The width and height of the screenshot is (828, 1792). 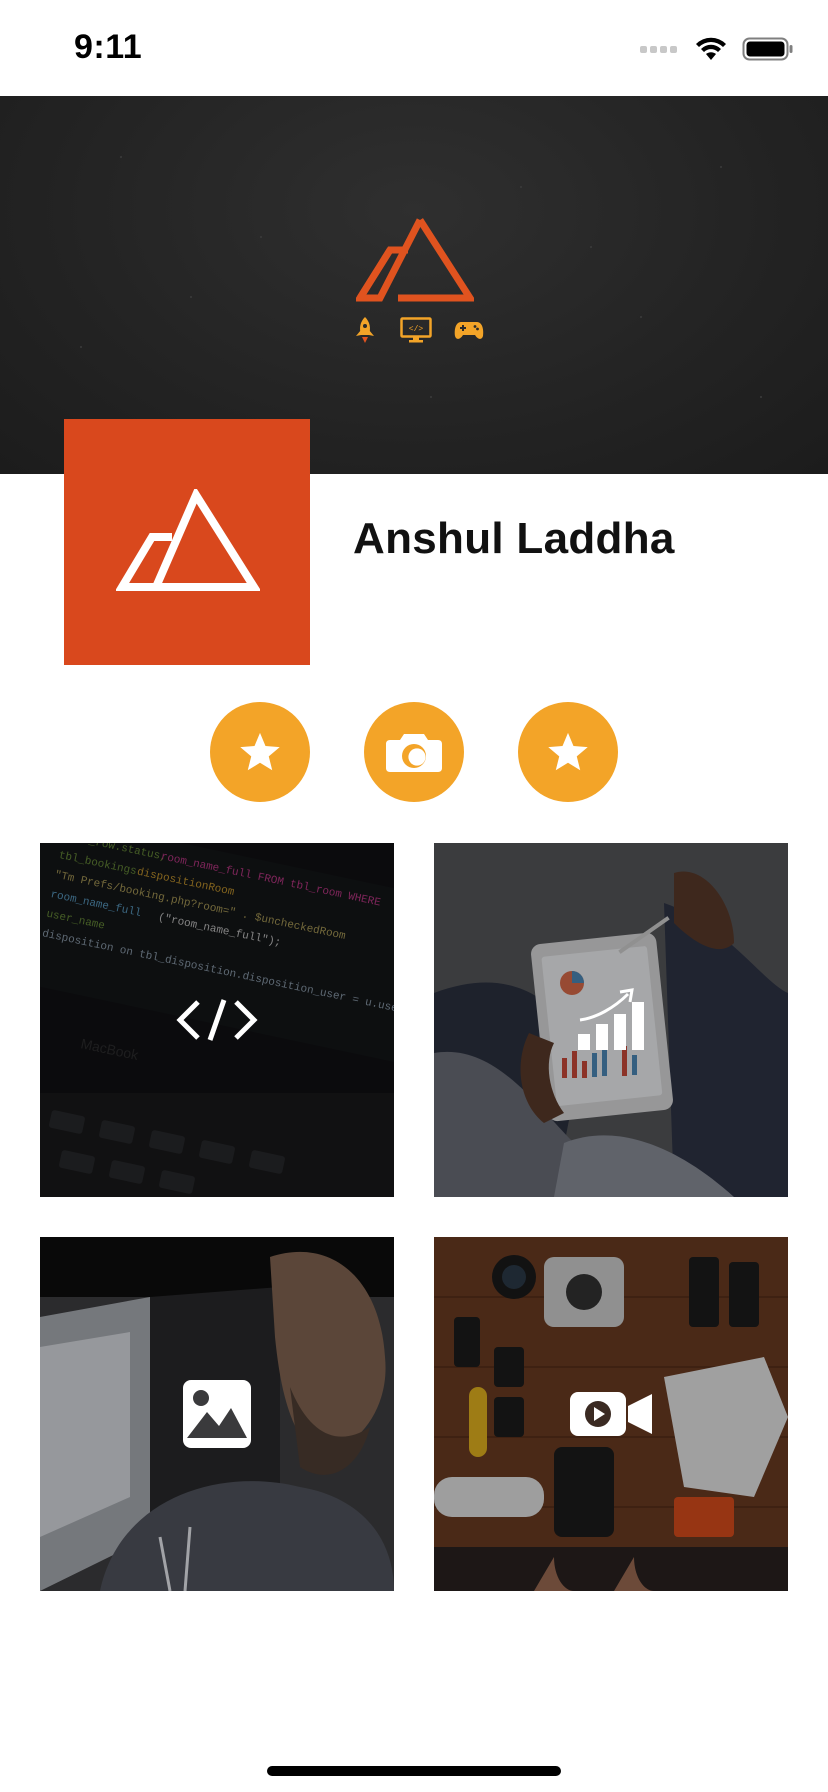 I want to click on video-camera-icon, so click(x=611, y=1414).